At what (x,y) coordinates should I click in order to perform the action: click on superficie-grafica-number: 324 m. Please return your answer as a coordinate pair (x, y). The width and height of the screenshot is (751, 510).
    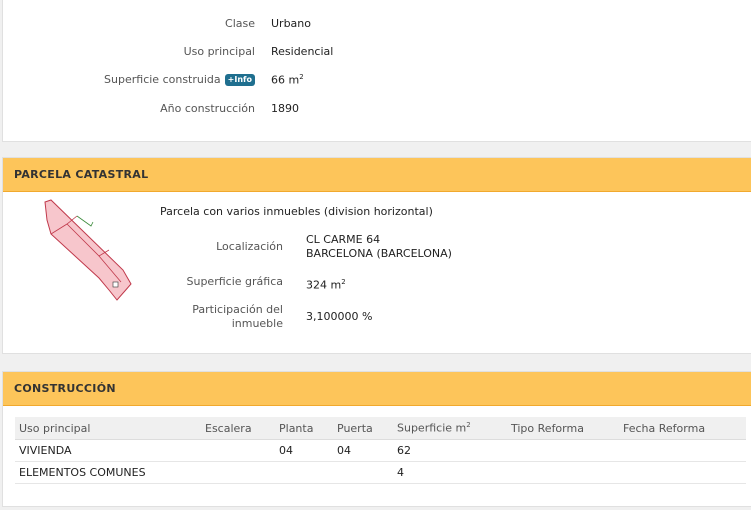
    Looking at the image, I should click on (324, 285).